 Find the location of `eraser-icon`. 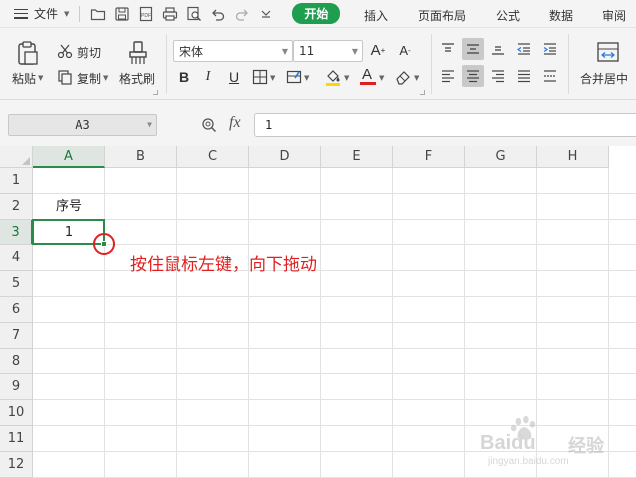

eraser-icon is located at coordinates (403, 77).